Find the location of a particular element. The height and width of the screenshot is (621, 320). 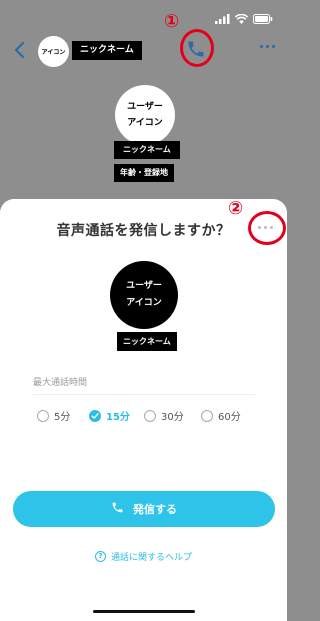

callee-nickname: ニックネーム is located at coordinates (147, 341).